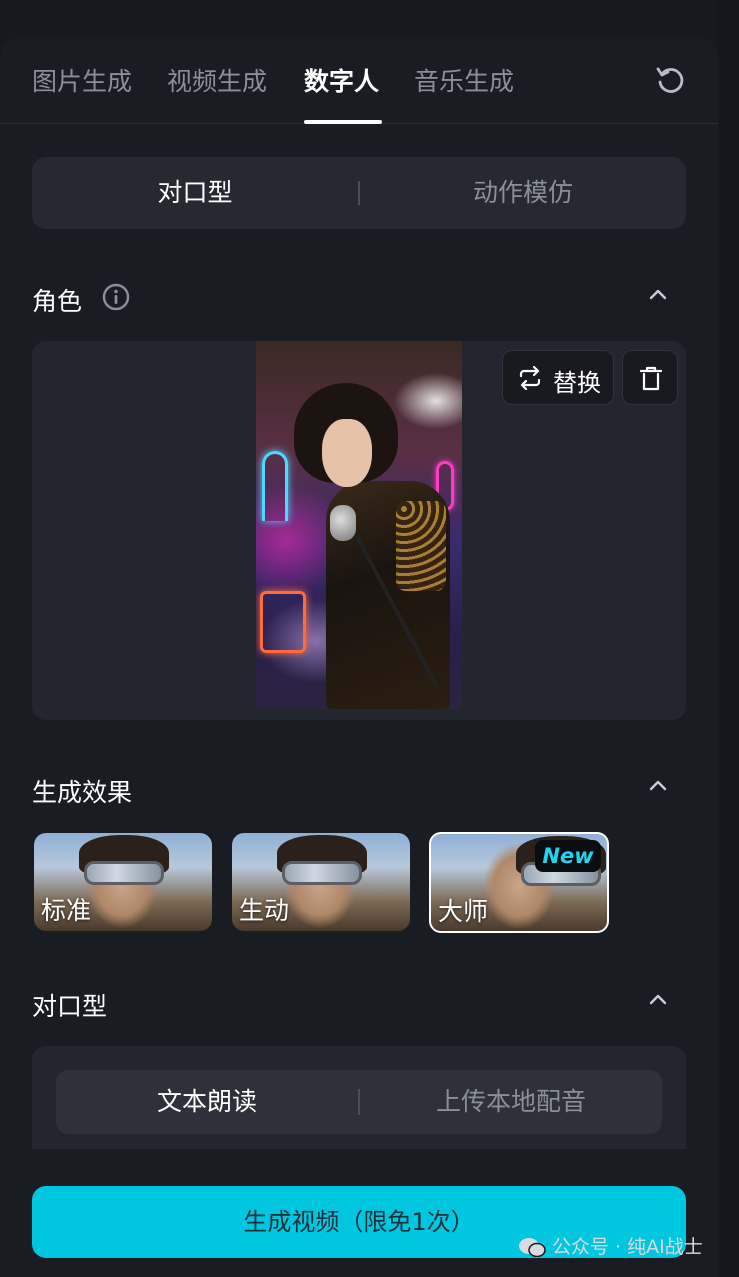 The width and height of the screenshot is (739, 1277). I want to click on effect-label: 生动, so click(264, 910).